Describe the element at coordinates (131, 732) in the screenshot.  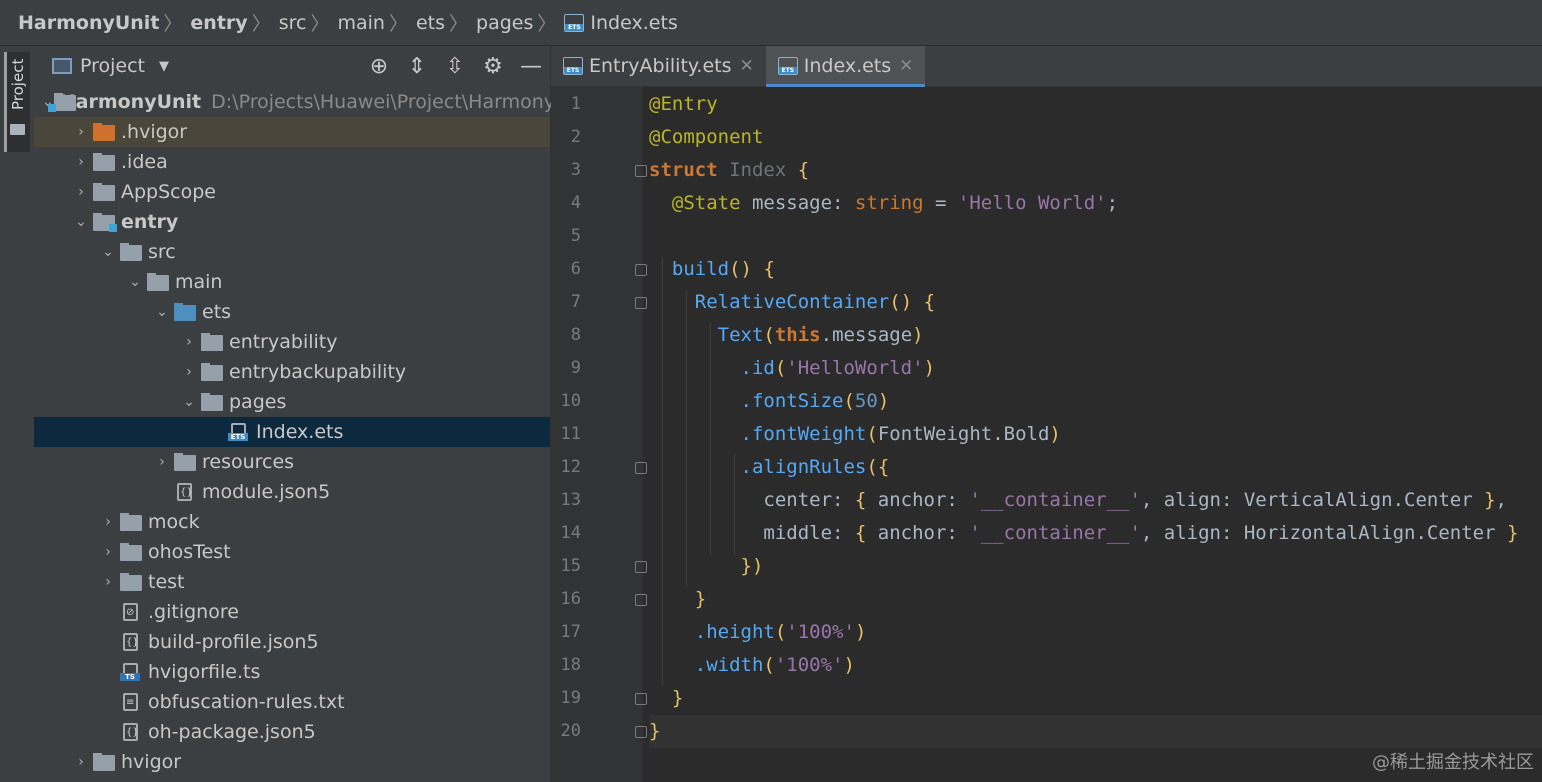
I see `json-file-icon: {}` at that location.